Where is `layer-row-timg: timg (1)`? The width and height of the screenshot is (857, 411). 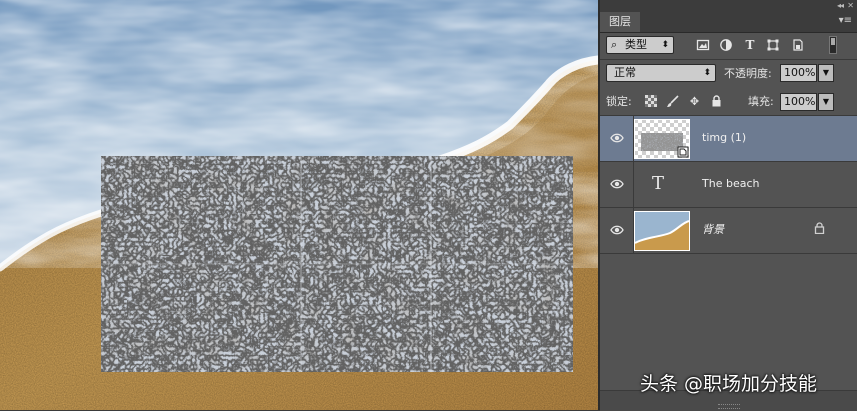
layer-row-timg: timg (1) is located at coordinates (728, 139).